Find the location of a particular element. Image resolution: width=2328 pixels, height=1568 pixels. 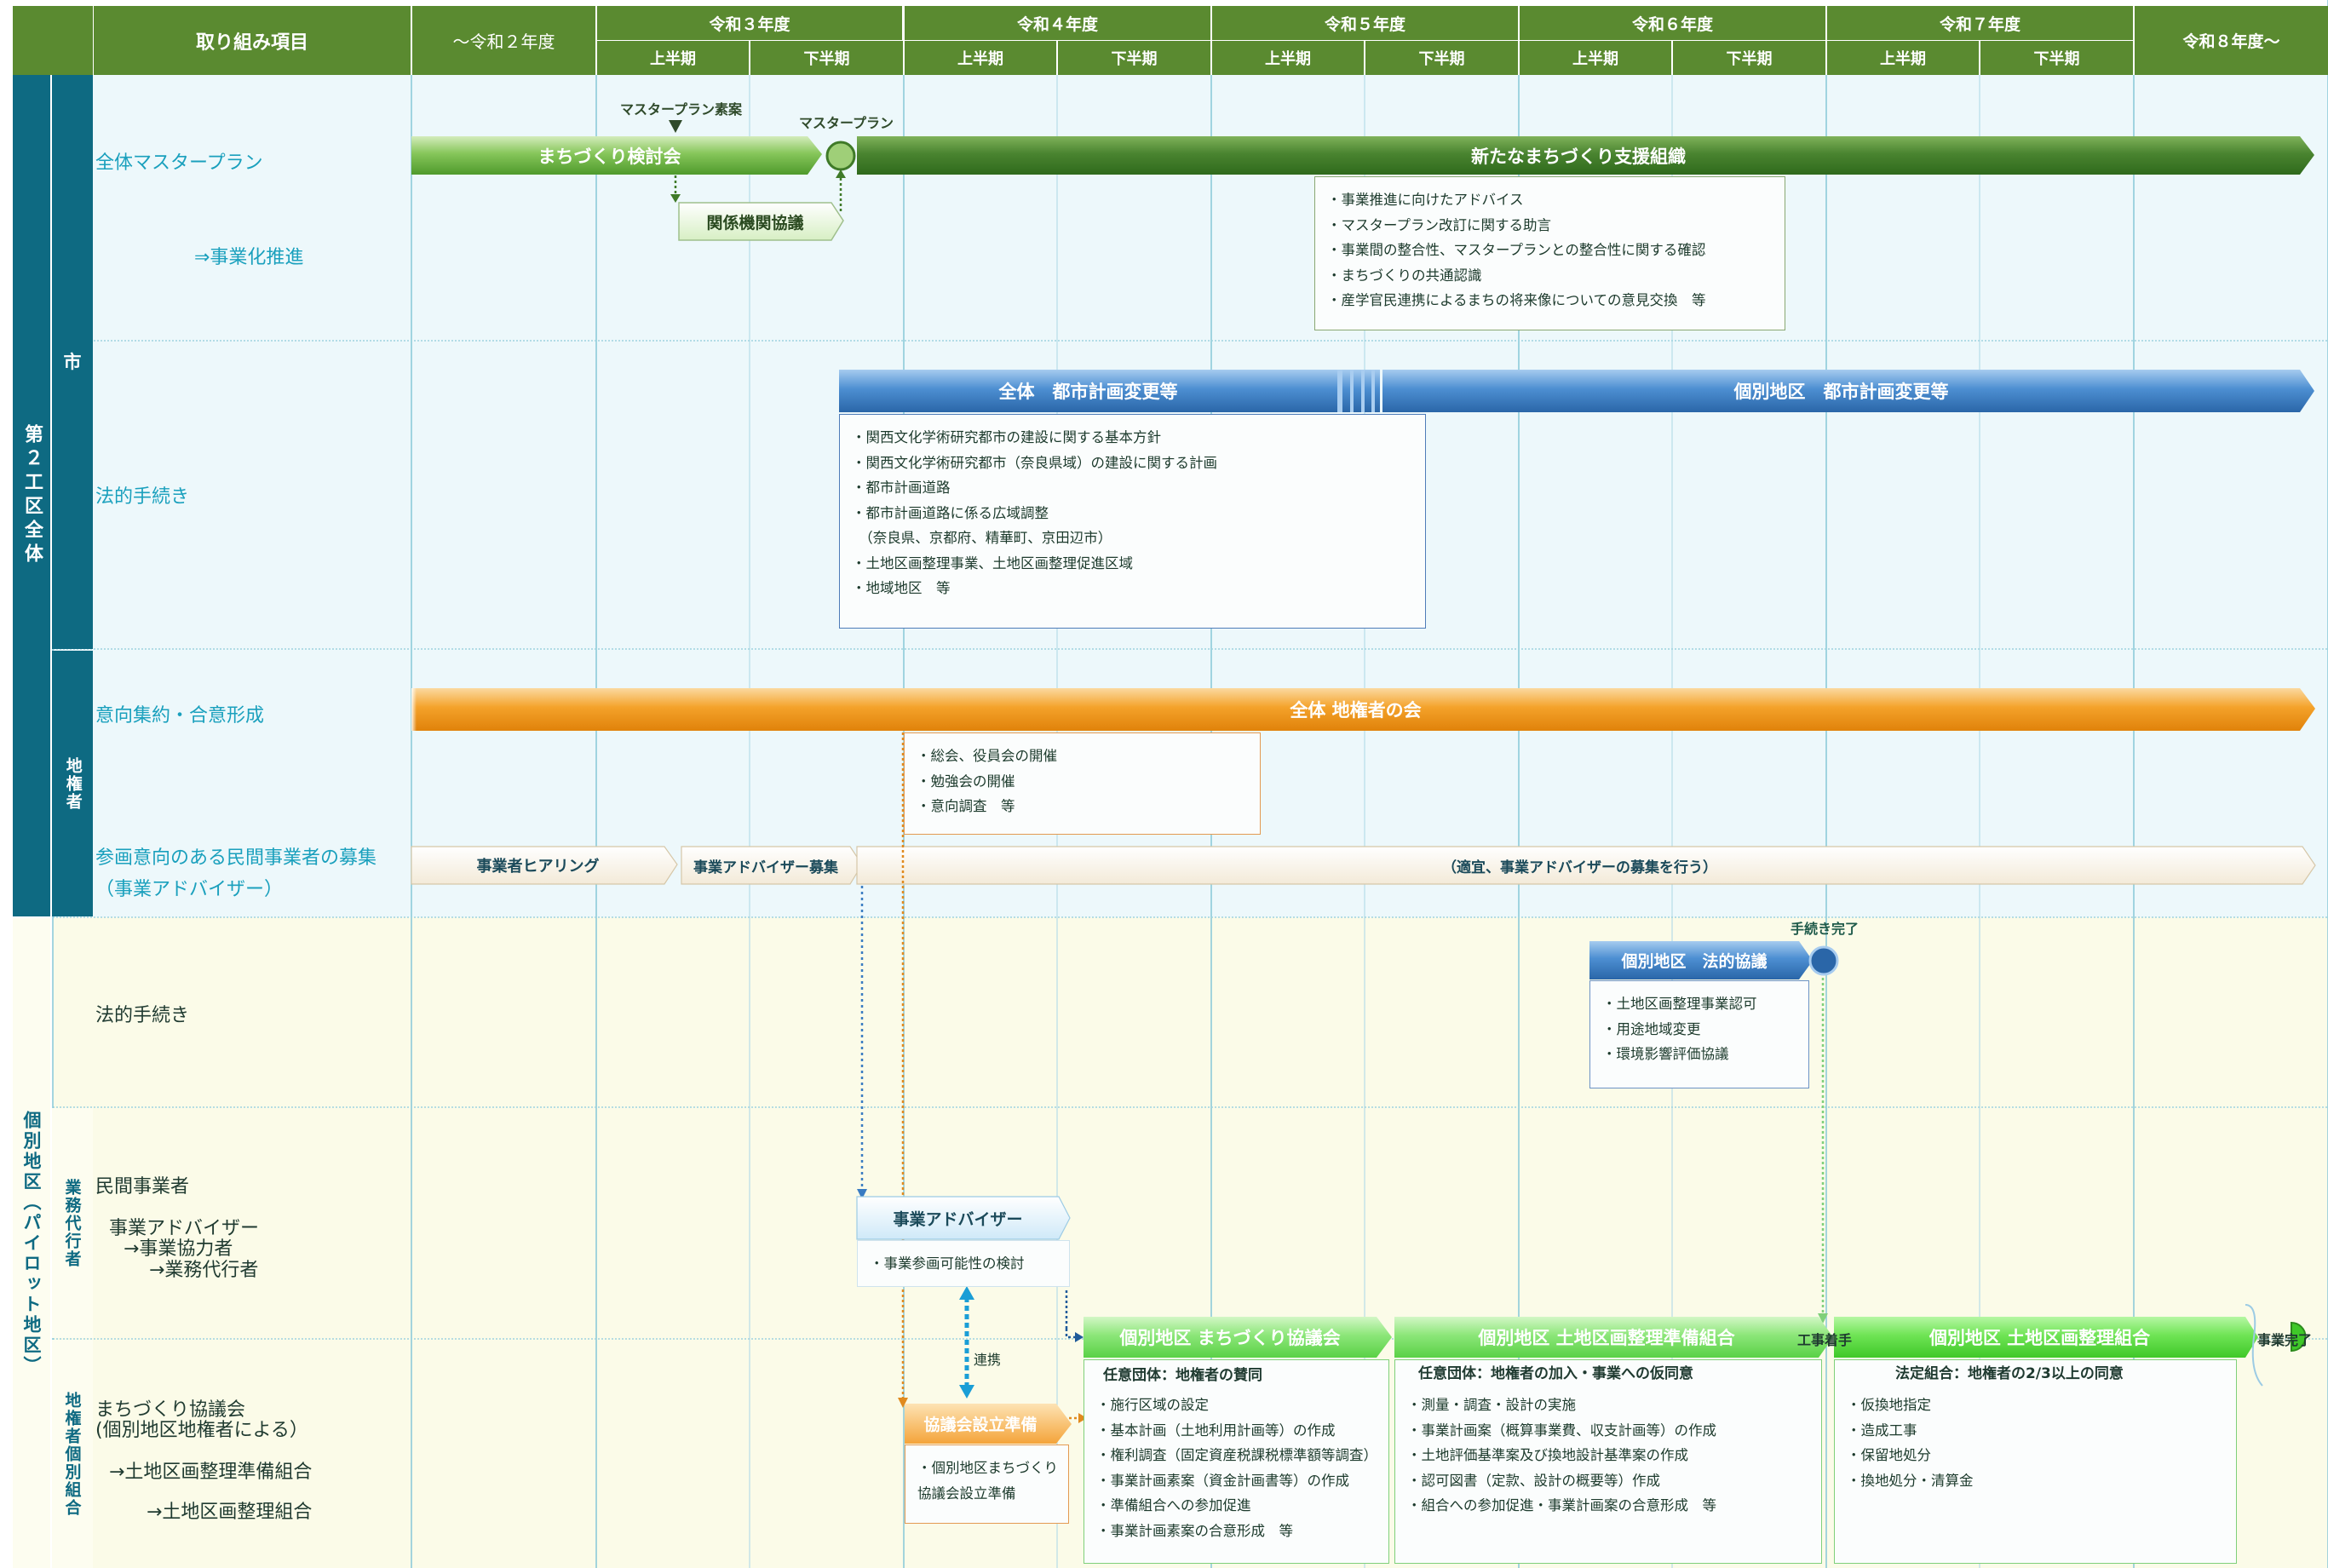

advisor-recruit-cont-label: （適宜、事業アドバイザーの募集を行う） is located at coordinates (1579, 867).